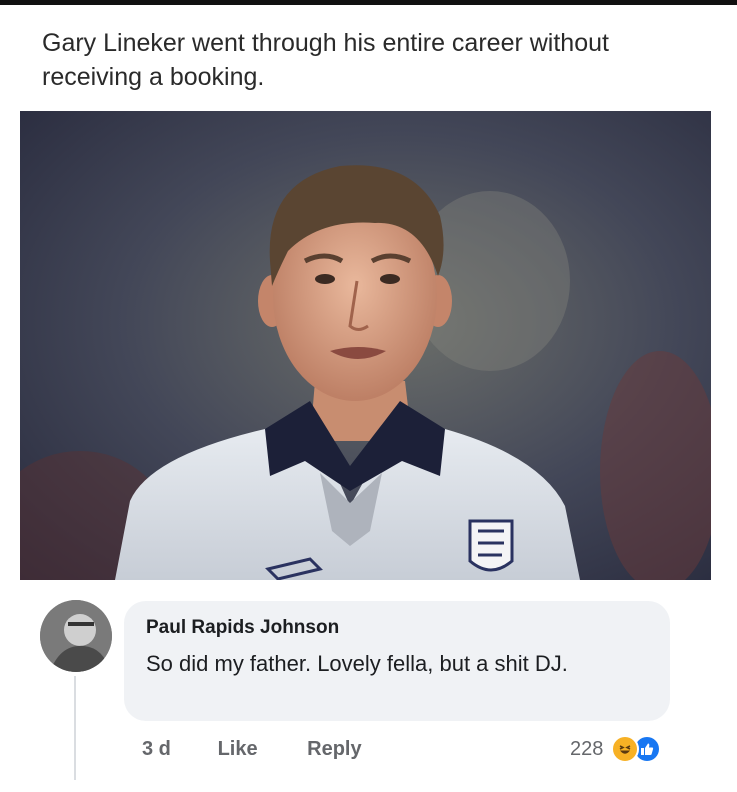 This screenshot has height=792, width=737. I want to click on avatar-image, so click(76, 636).